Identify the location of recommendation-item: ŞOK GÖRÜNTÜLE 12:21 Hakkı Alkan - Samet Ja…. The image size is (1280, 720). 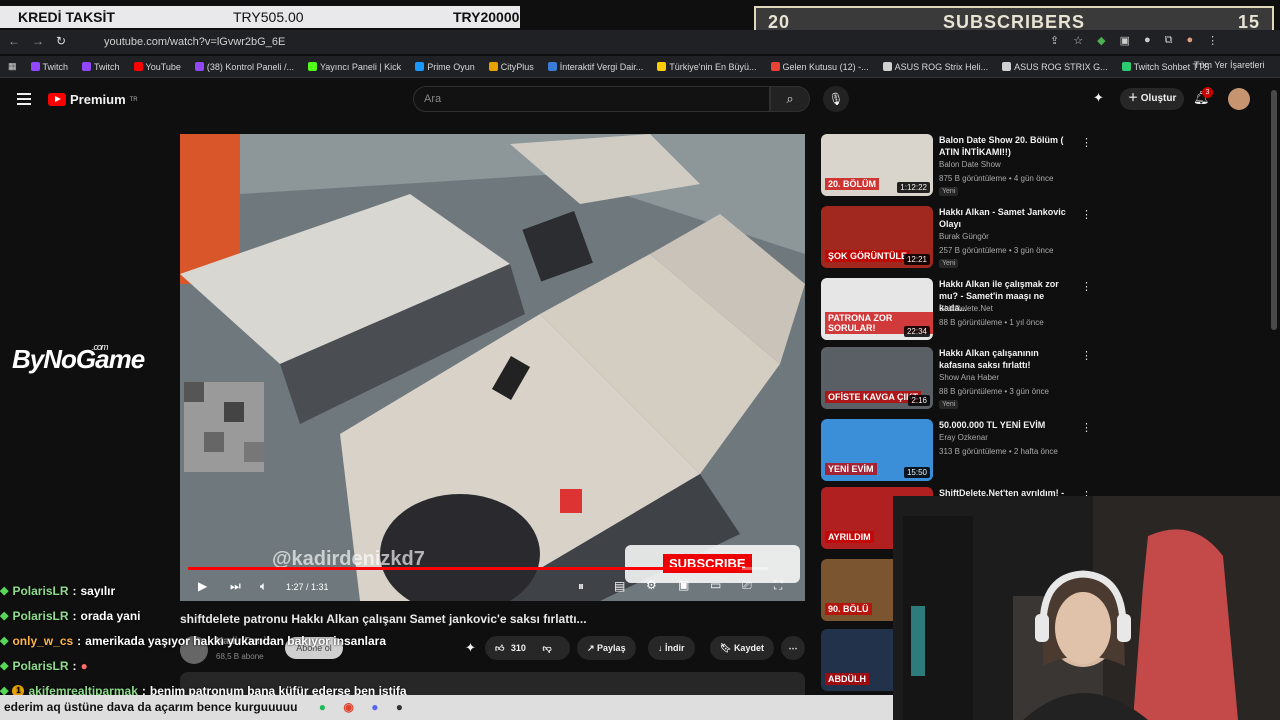
(956, 238).